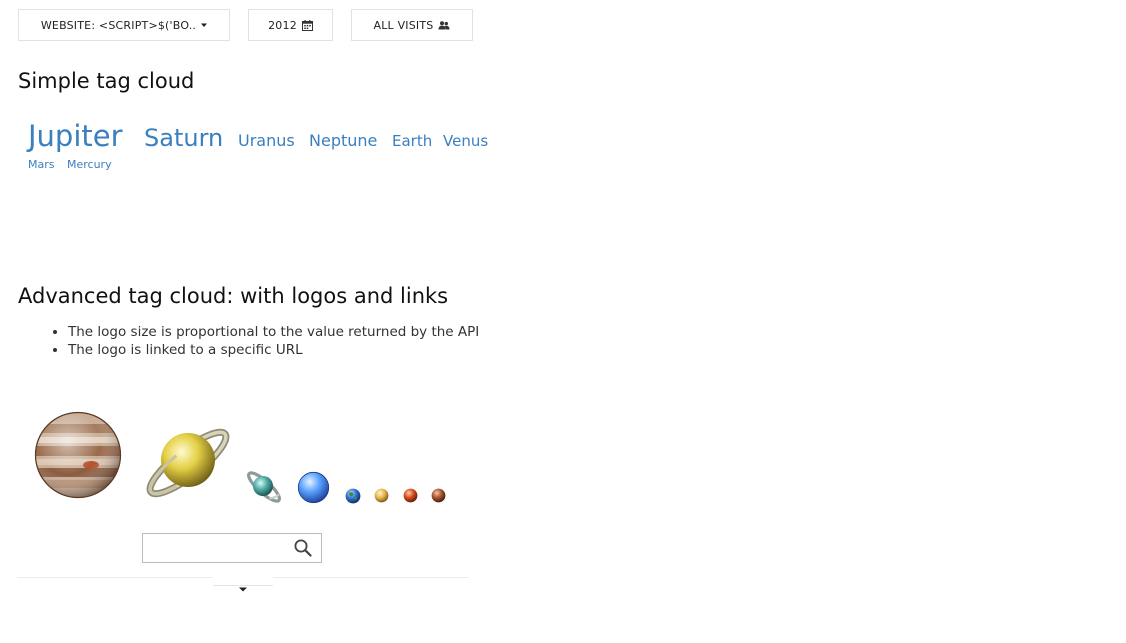 Image resolution: width=1126 pixels, height=643 pixels. I want to click on tag-venus: Venus, so click(465, 141).